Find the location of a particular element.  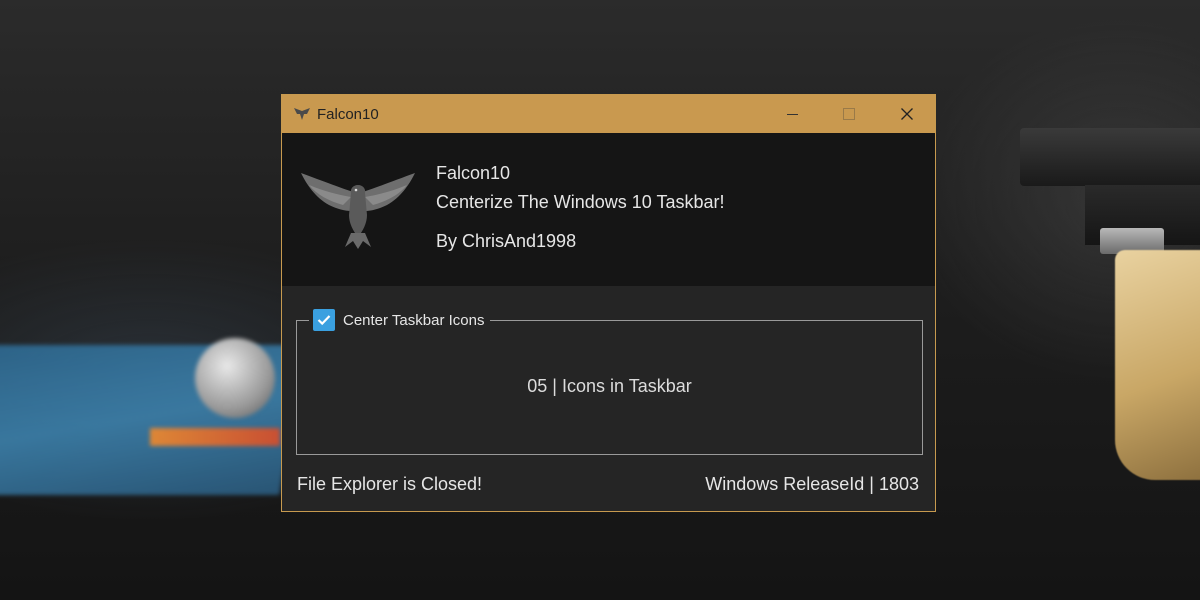

center-icons-option: Center Taskbar Icons is located at coordinates (400, 320).